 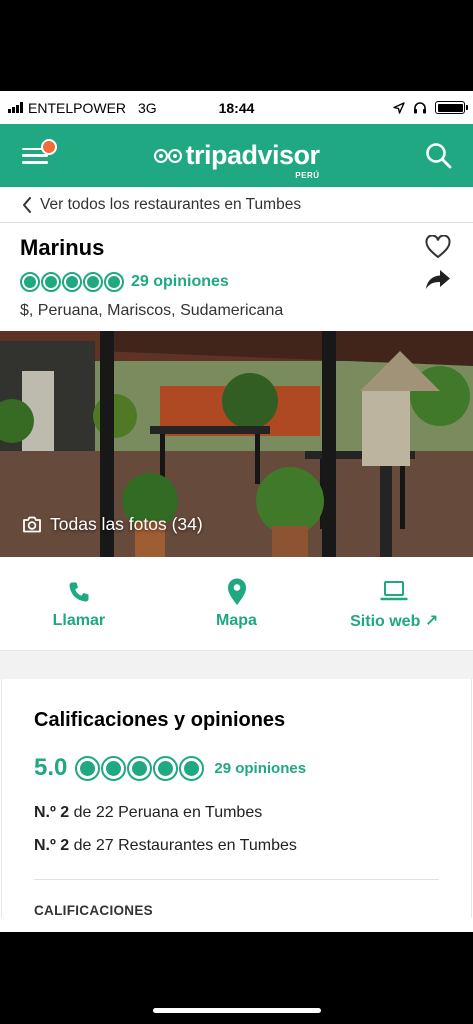 What do you see at coordinates (27, 204) in the screenshot?
I see `chevron-left-icon` at bounding box center [27, 204].